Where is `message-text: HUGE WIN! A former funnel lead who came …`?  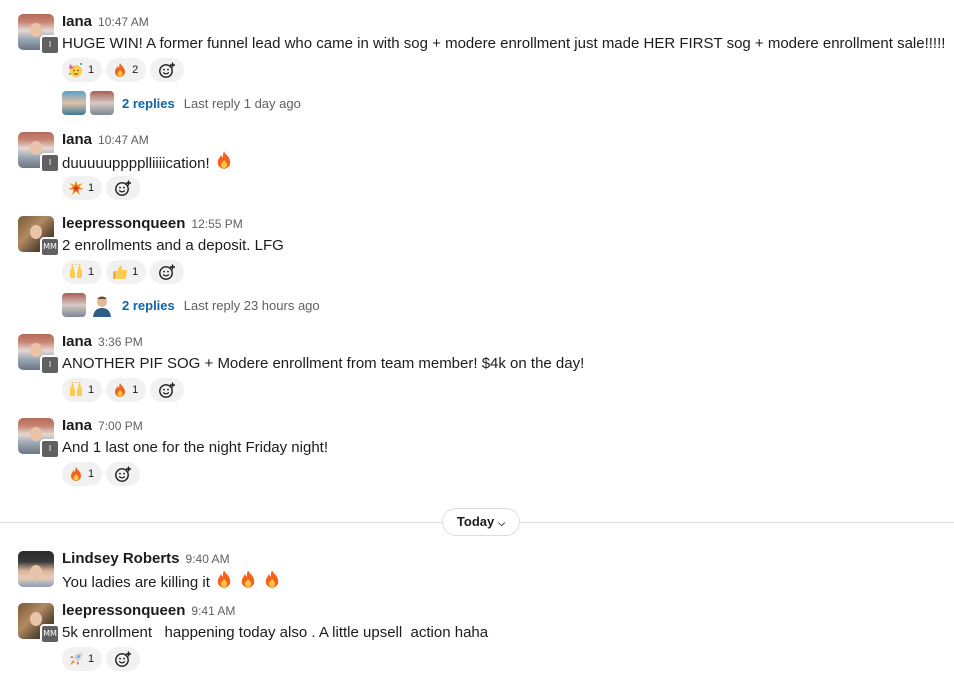
message-text: HUGE WIN! A former funnel lead who came … is located at coordinates (504, 43).